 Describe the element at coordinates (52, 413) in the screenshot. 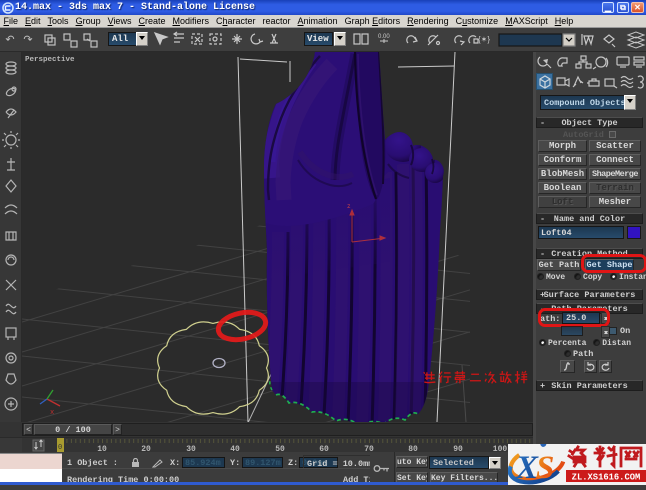

I see `svg-text: x` at that location.